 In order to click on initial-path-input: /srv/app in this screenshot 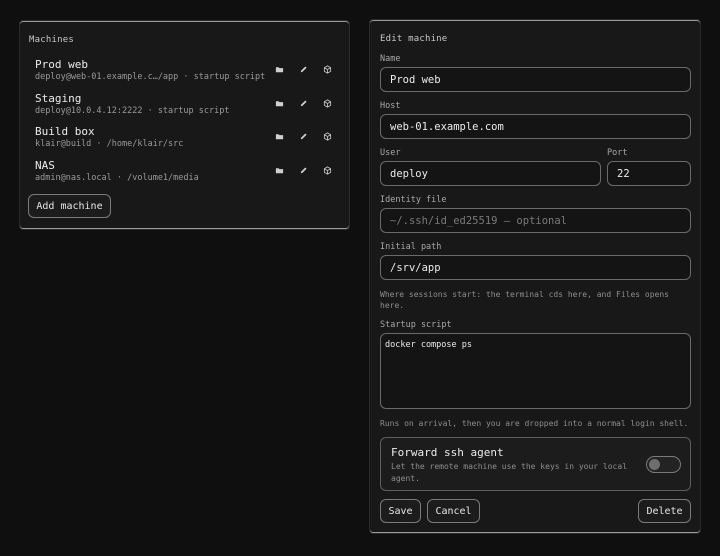, I will do `click(535, 267)`.